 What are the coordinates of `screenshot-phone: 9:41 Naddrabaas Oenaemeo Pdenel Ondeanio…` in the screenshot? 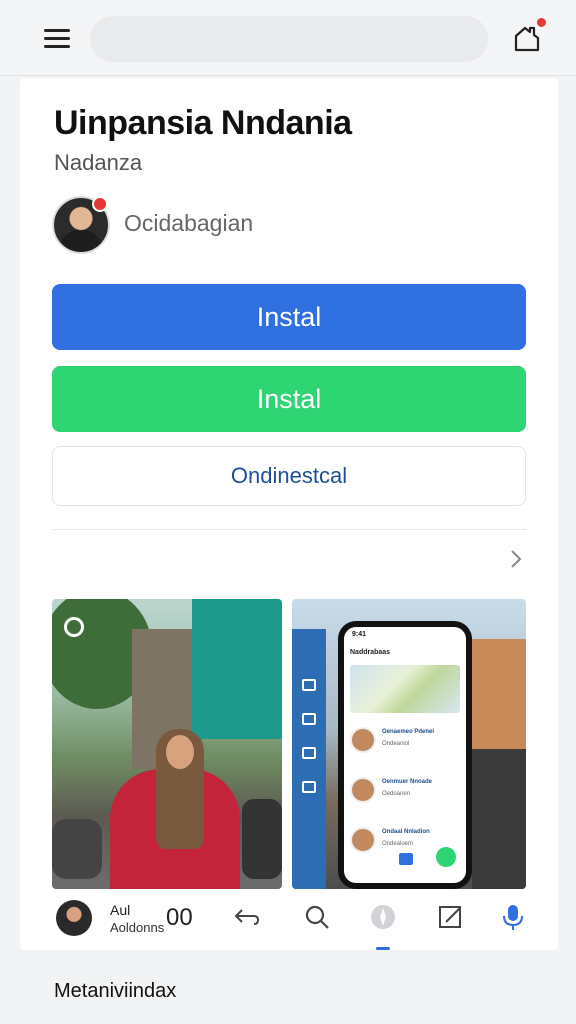 It's located at (409, 744).